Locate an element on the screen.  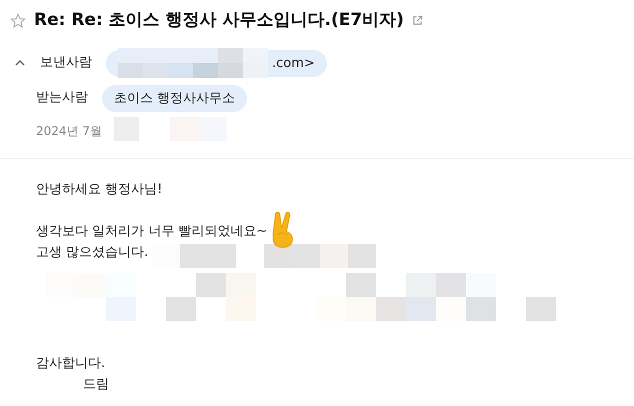
sent-date: 2024년 7월 is located at coordinates (69, 131).